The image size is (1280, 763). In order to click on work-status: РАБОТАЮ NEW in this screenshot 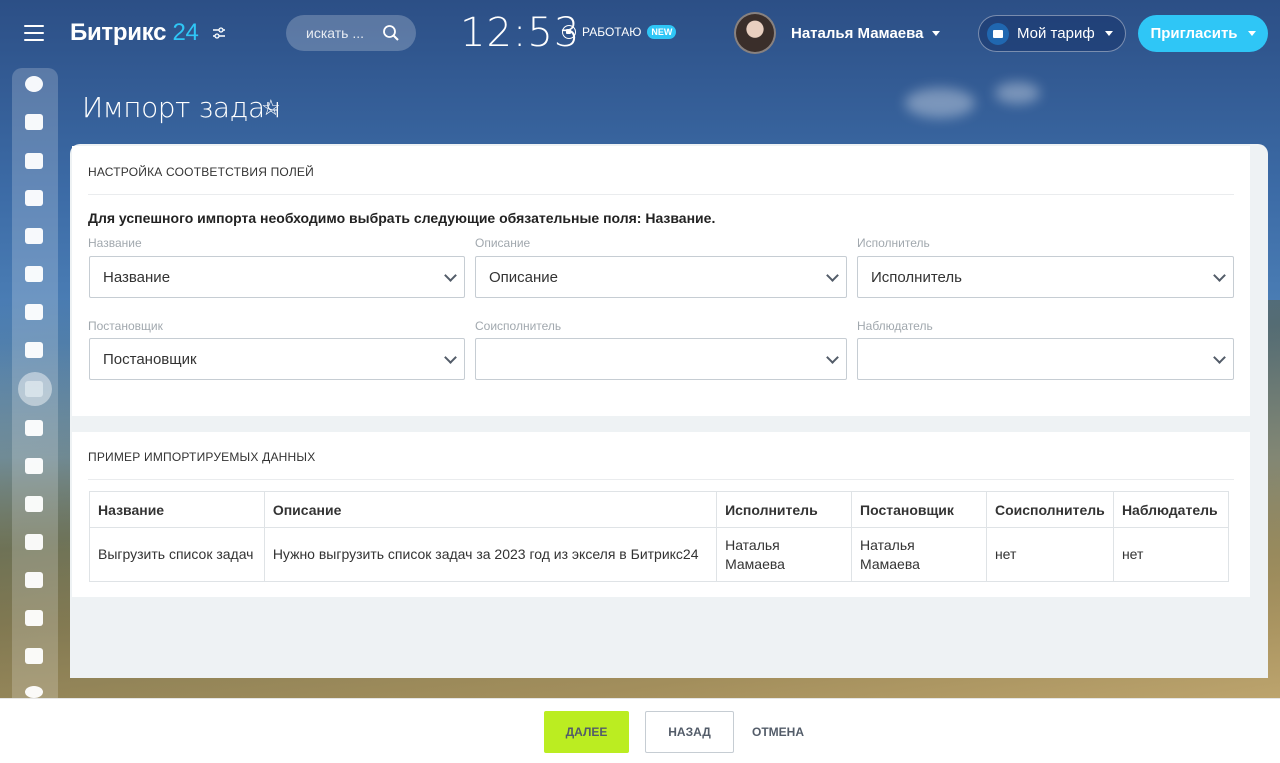, I will do `click(619, 32)`.